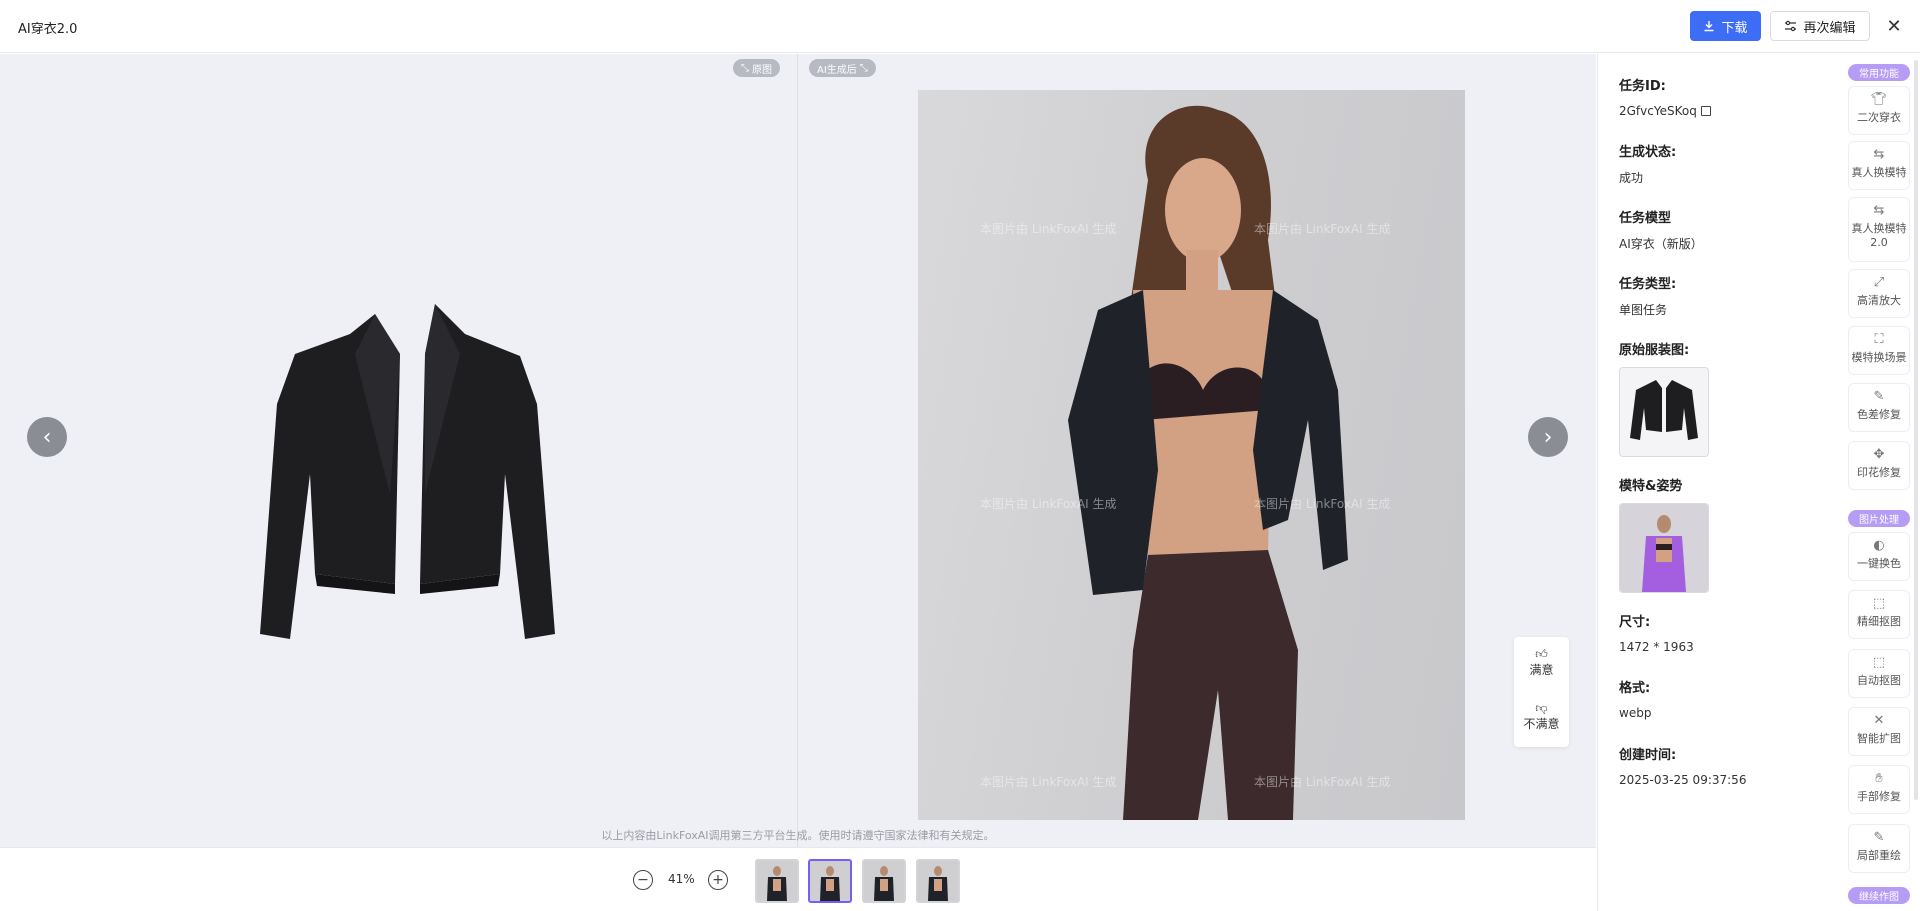 Image resolution: width=1920 pixels, height=911 pixels. Describe the element at coordinates (1879, 778) in the screenshot. I see `hand-icon: ✋︎` at that location.